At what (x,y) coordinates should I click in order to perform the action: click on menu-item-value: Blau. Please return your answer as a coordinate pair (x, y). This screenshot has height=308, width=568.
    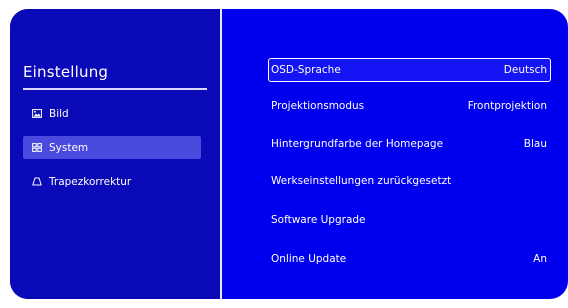
    Looking at the image, I should click on (535, 144).